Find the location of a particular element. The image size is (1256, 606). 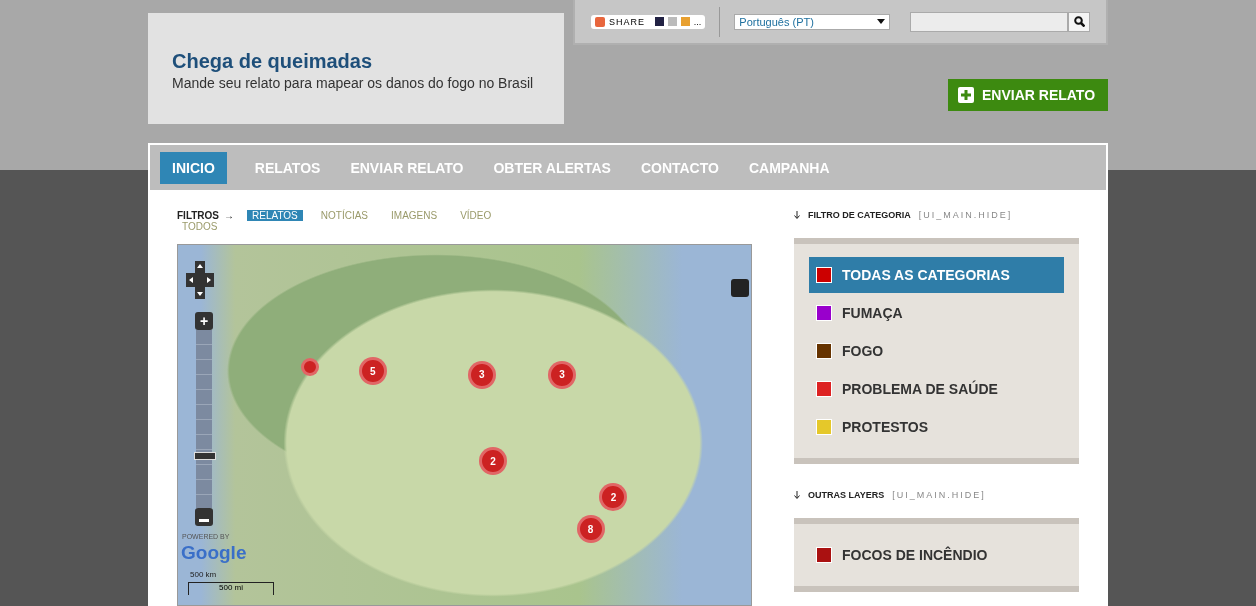

dropdown-caret-icon is located at coordinates (881, 21).